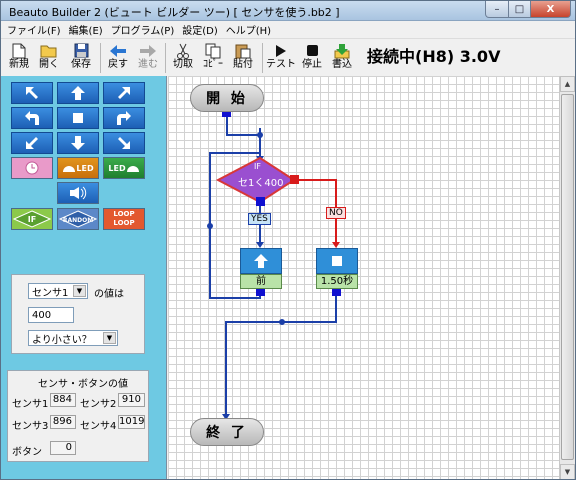 Image resolution: width=576 pixels, height=480 pixels. I want to click on turn-down-right-button, so click(124, 143).